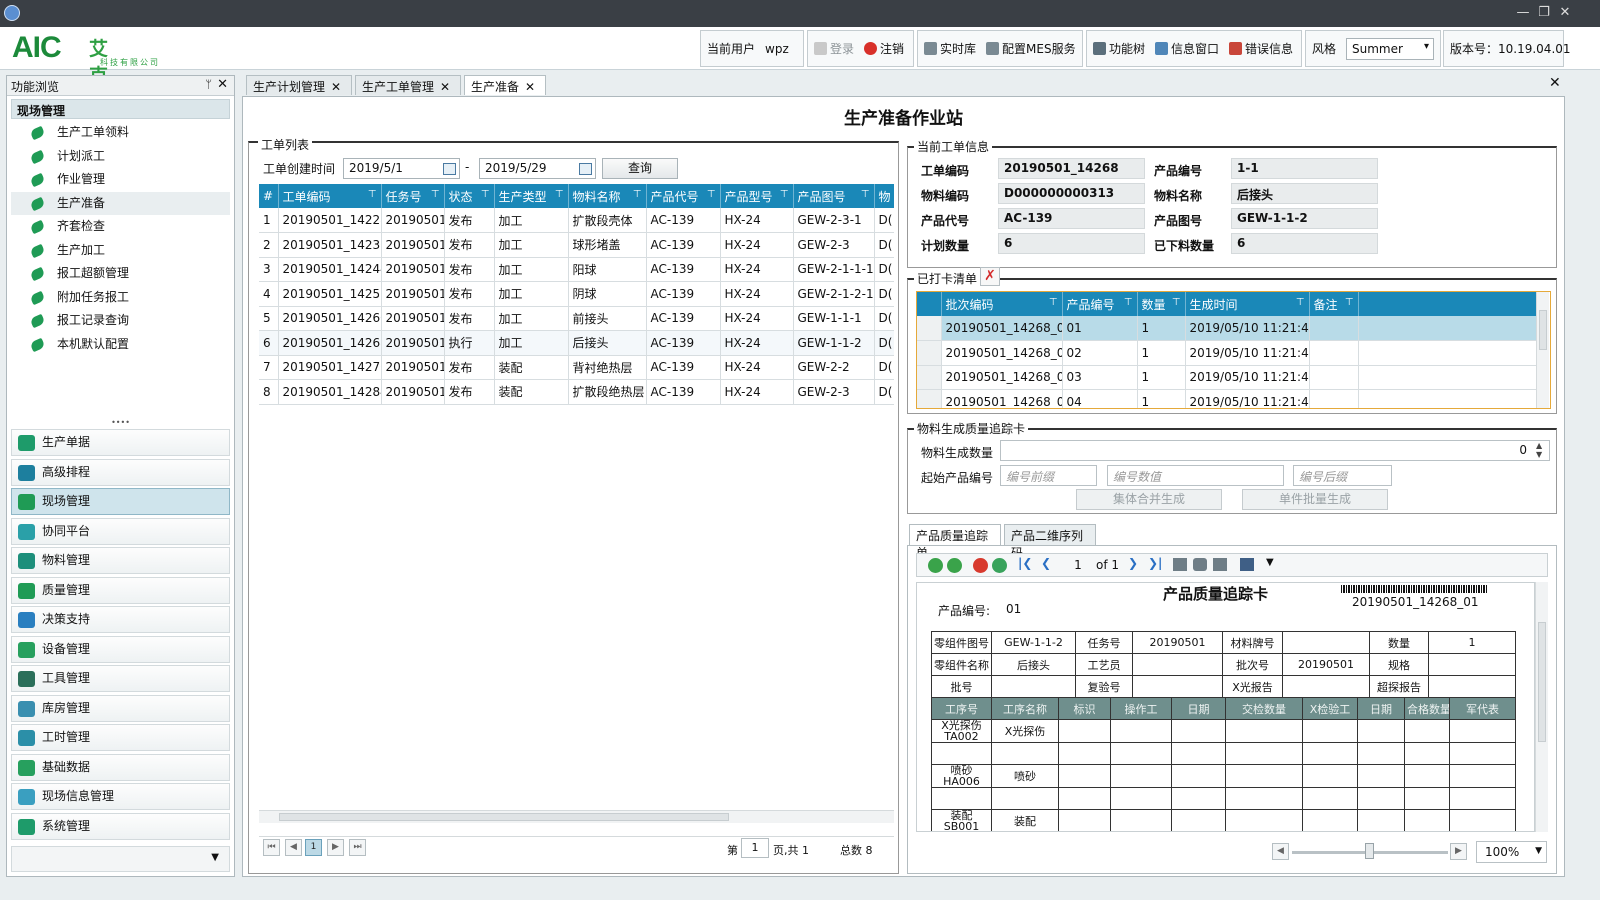 This screenshot has height=900, width=1600. Describe the element at coordinates (269, 196) in the screenshot. I see `column-header: #` at that location.